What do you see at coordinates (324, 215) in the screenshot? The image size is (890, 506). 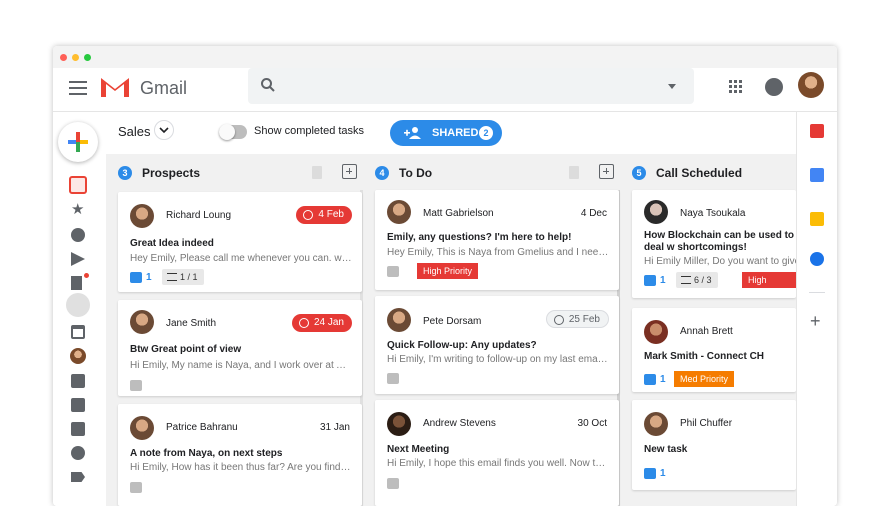 I see `due-date-badge: 4 Feb` at bounding box center [324, 215].